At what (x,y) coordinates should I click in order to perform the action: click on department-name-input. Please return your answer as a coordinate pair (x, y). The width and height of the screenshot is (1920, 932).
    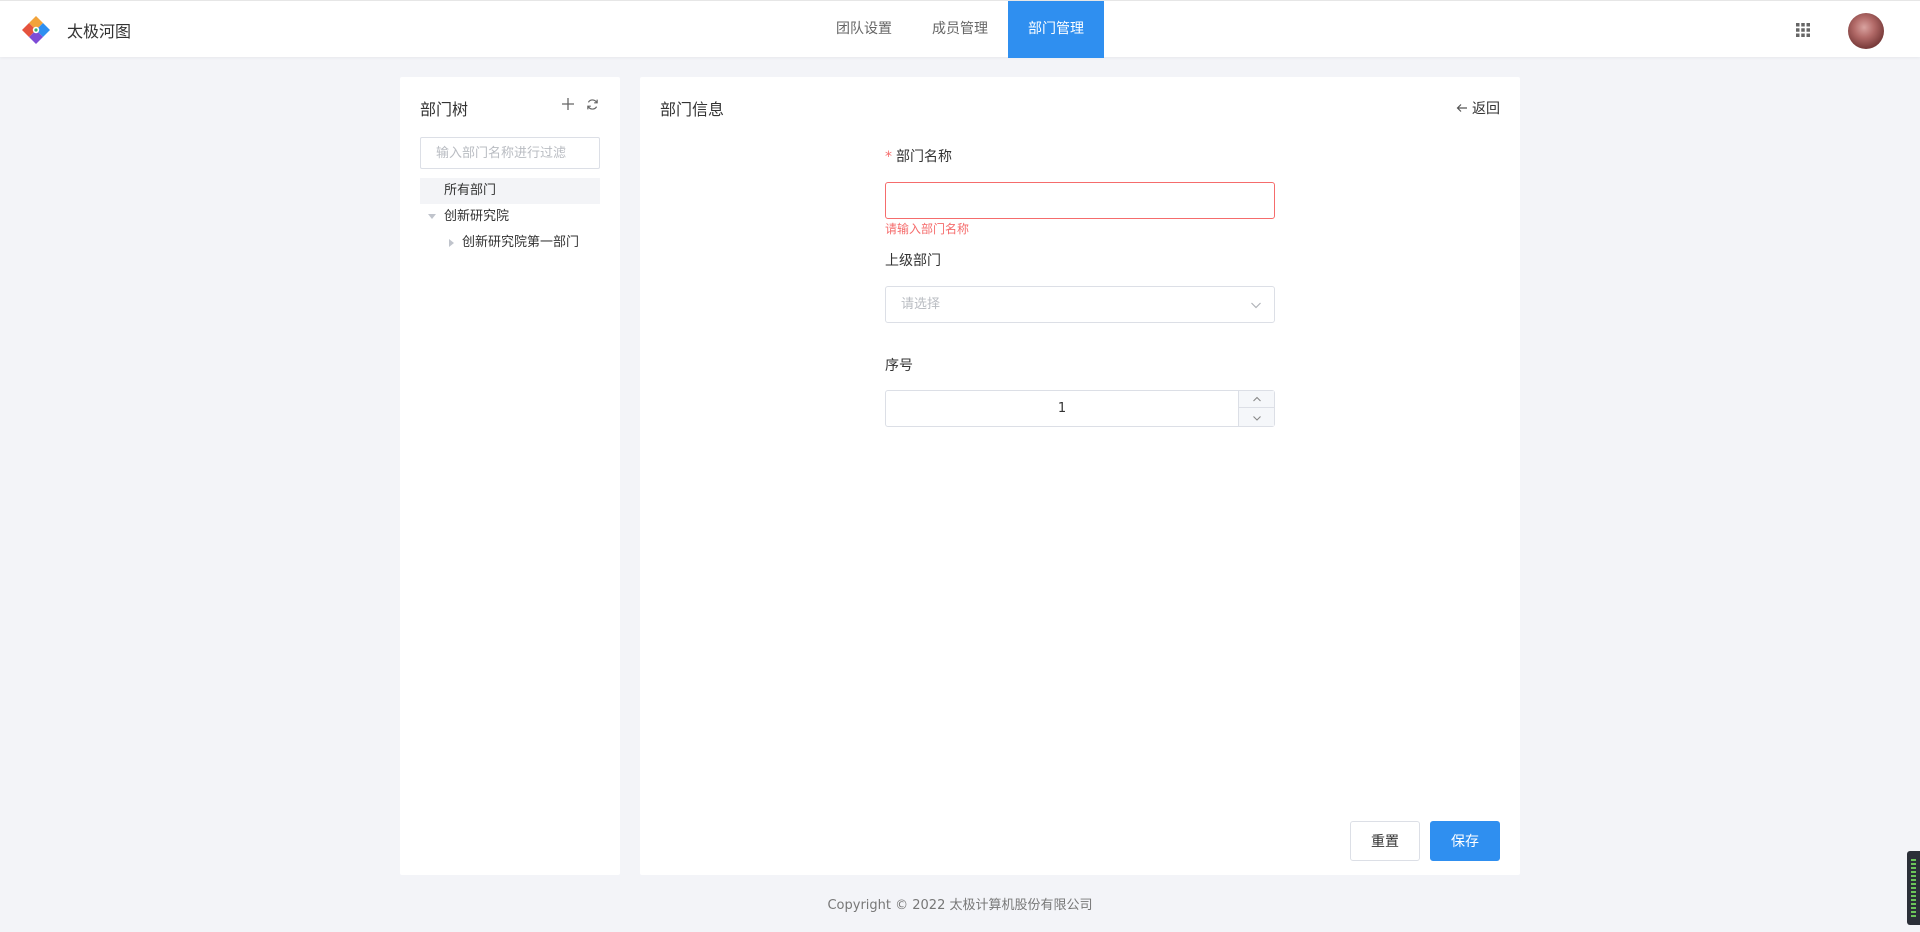
    Looking at the image, I should click on (1080, 200).